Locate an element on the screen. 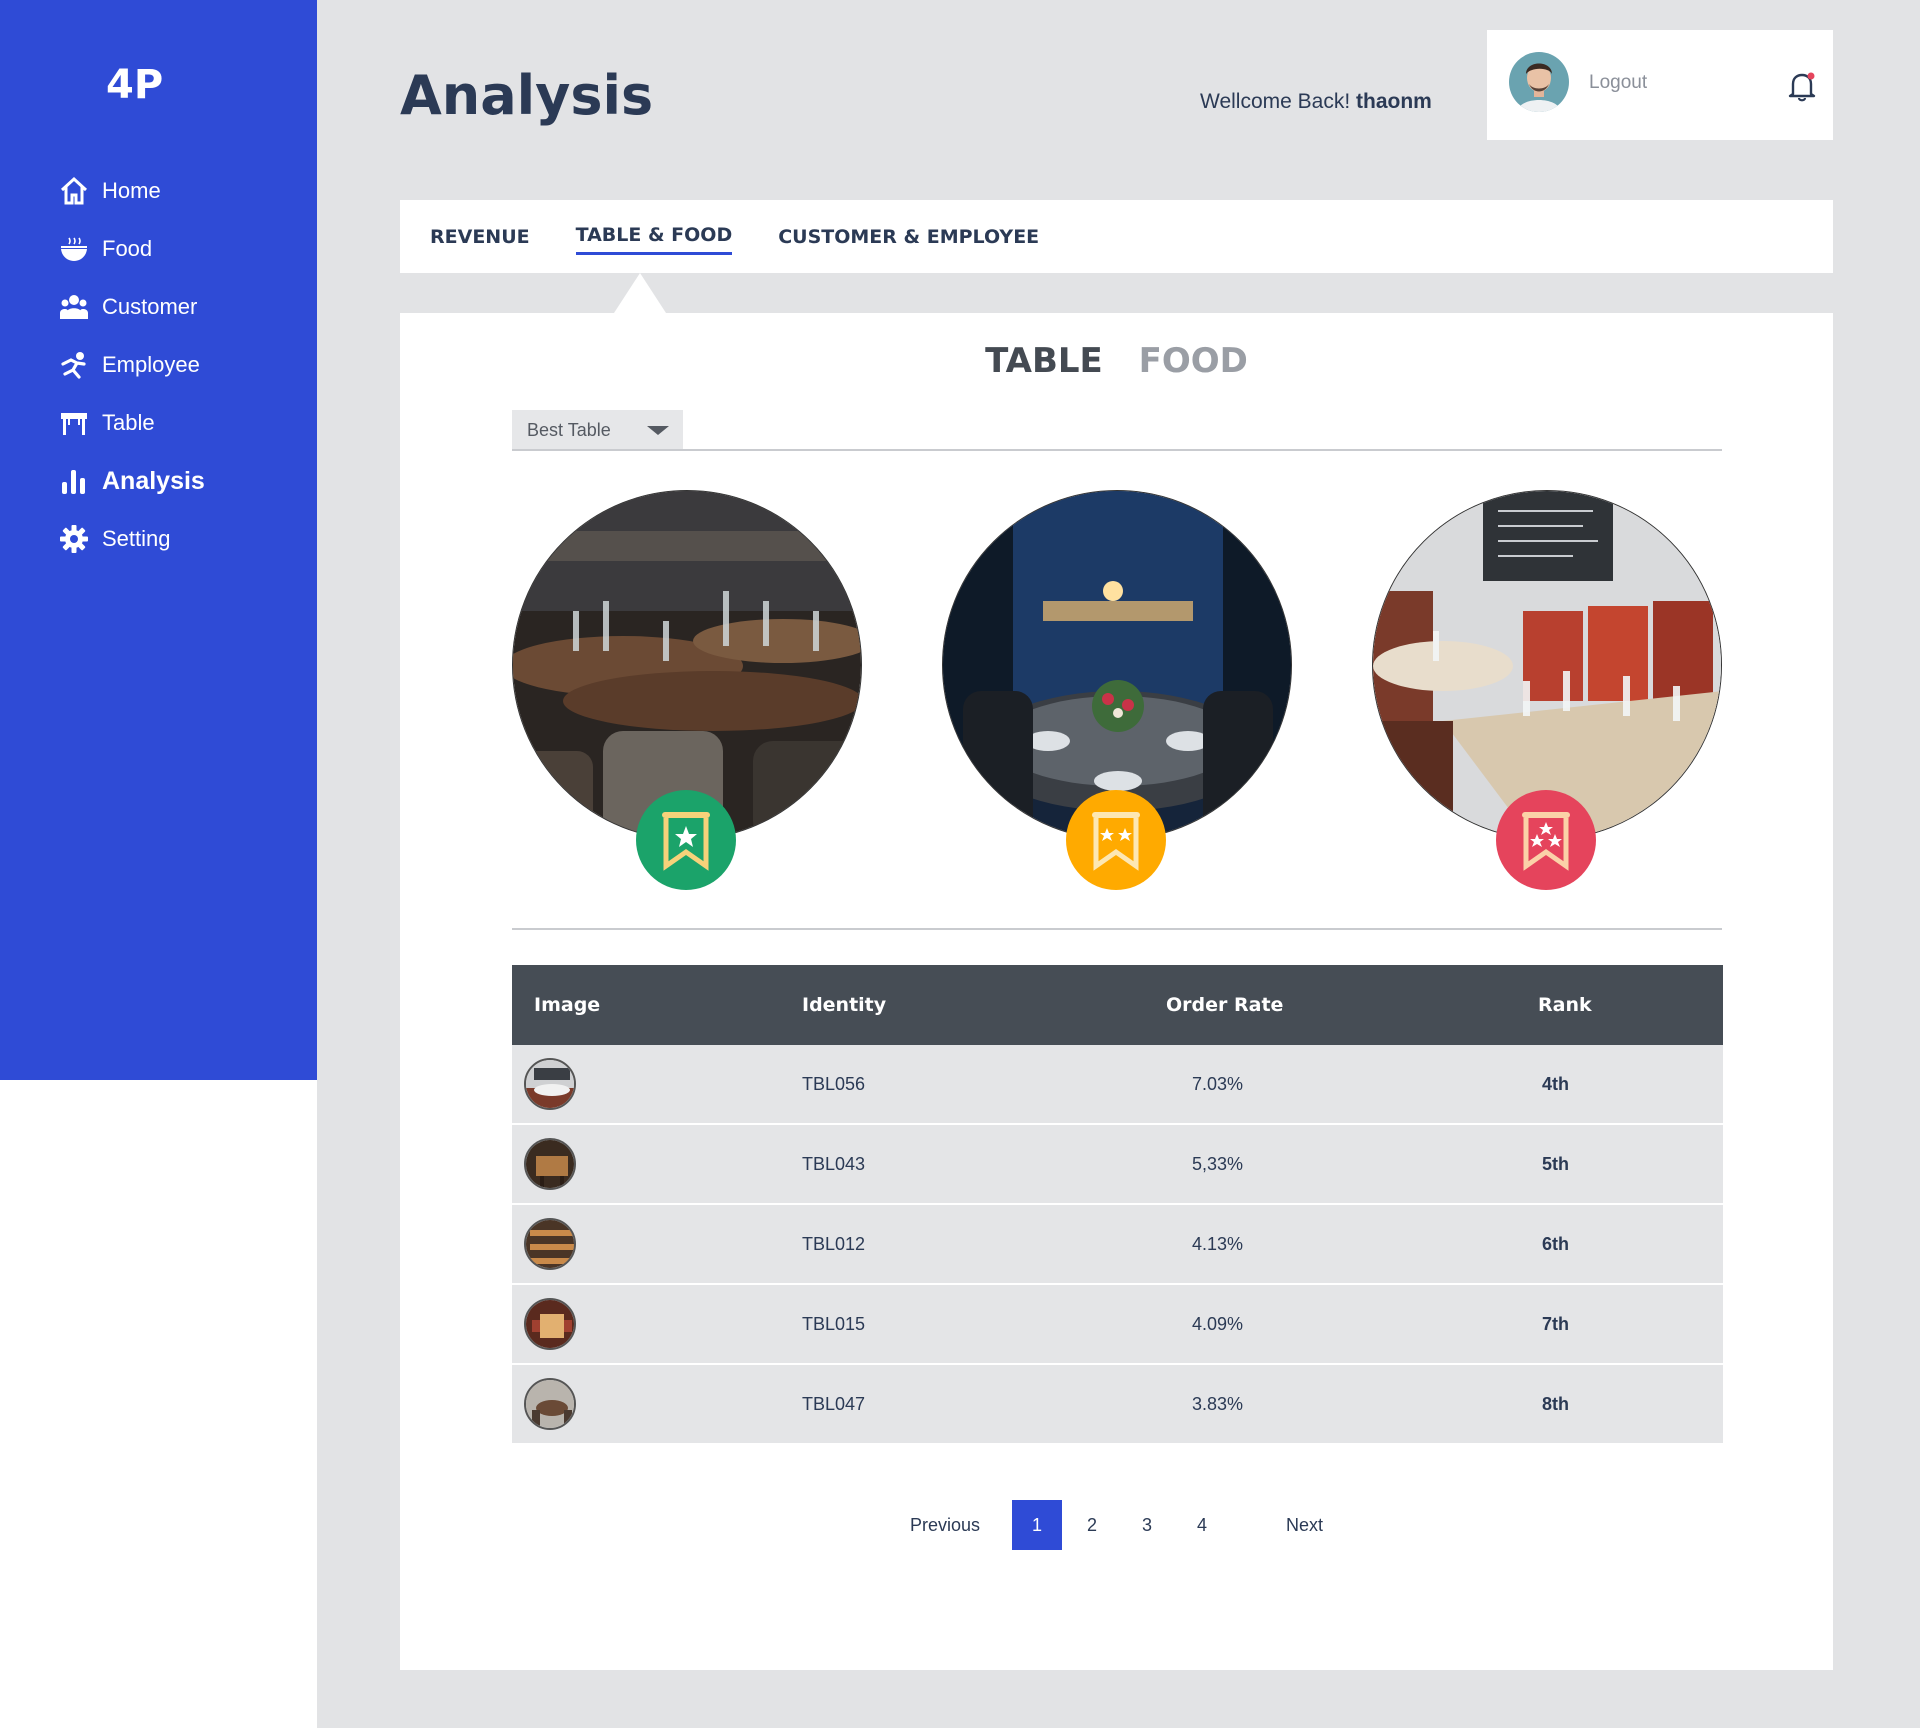  column-header-order-rate: Order Rate is located at coordinates (1225, 1005).